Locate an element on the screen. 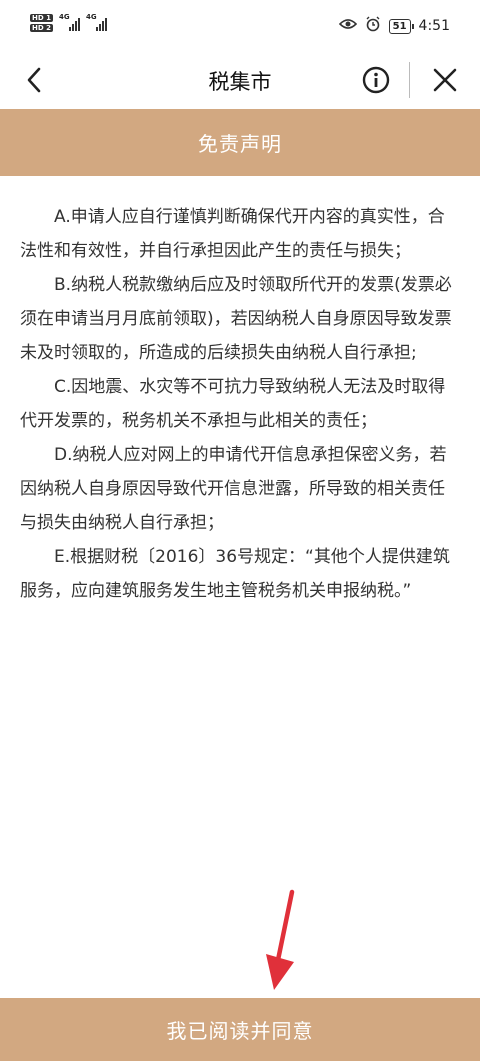 The image size is (480, 1061). status-left: HD 1 HD 2 4G 4G is located at coordinates (68, 22).